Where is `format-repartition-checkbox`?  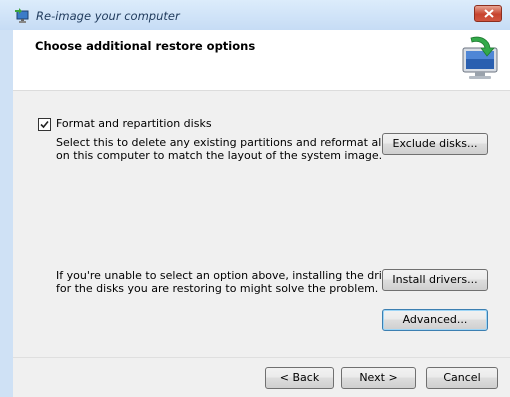
format-repartition-checkbox is located at coordinates (44, 124).